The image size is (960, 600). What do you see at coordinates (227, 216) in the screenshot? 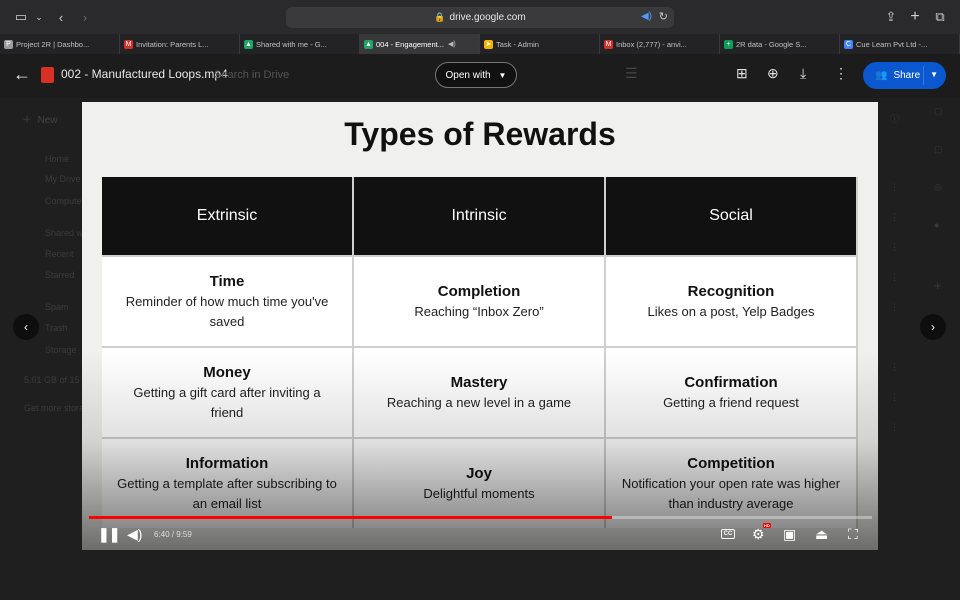
I see `column-header: Extrinsic` at bounding box center [227, 216].